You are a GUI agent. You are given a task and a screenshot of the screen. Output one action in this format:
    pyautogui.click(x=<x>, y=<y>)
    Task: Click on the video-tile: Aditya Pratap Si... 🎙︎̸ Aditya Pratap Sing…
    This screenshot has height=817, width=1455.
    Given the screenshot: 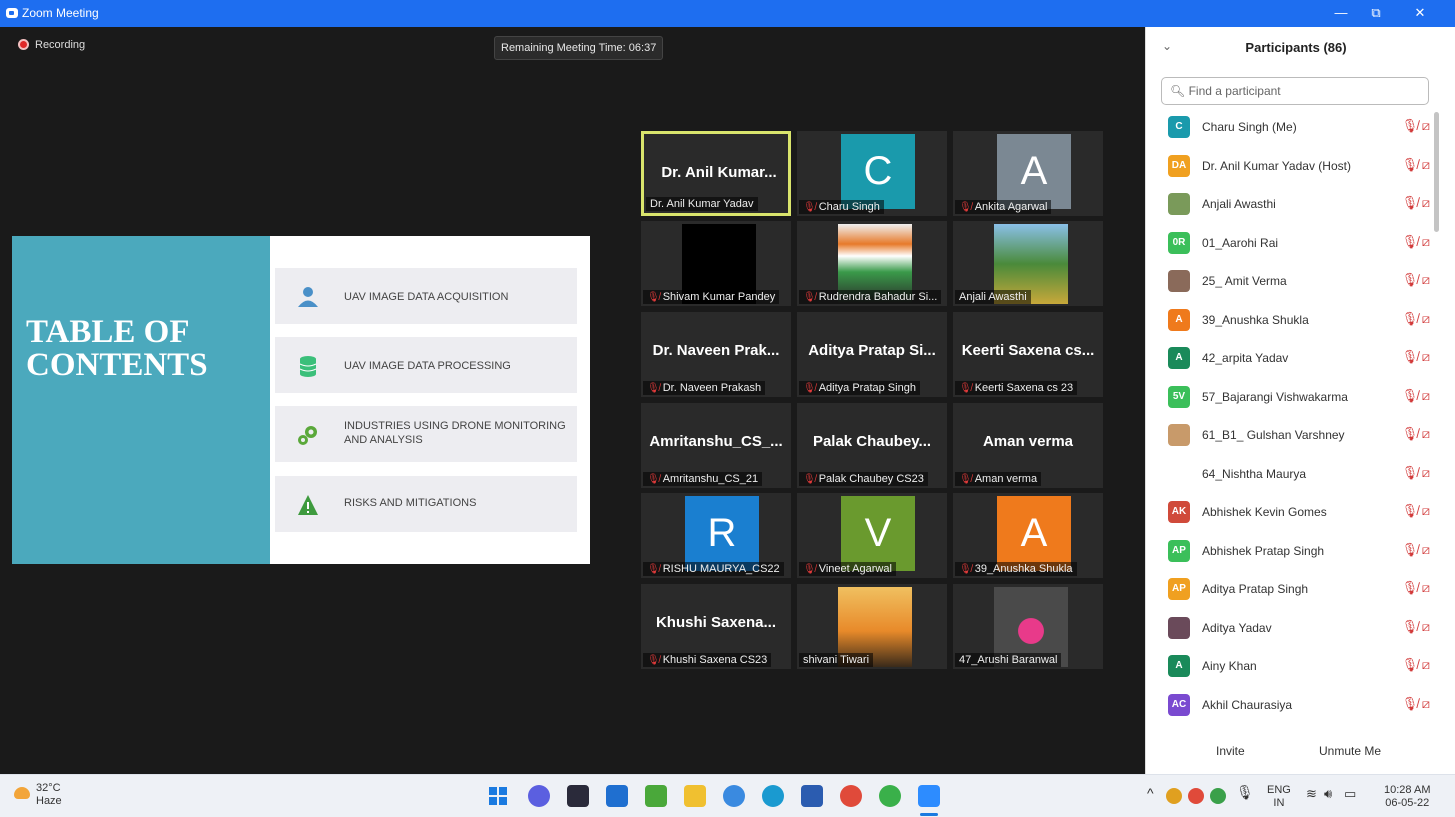 What is the action you would take?
    pyautogui.click(x=872, y=354)
    